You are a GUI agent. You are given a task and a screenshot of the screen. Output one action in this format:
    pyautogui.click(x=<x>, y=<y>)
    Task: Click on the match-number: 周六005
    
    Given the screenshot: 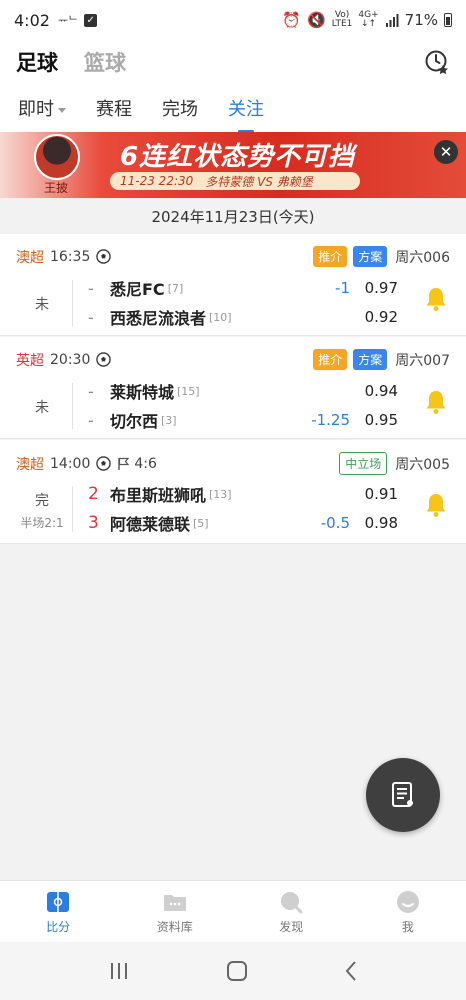 What is the action you would take?
    pyautogui.click(x=422, y=464)
    